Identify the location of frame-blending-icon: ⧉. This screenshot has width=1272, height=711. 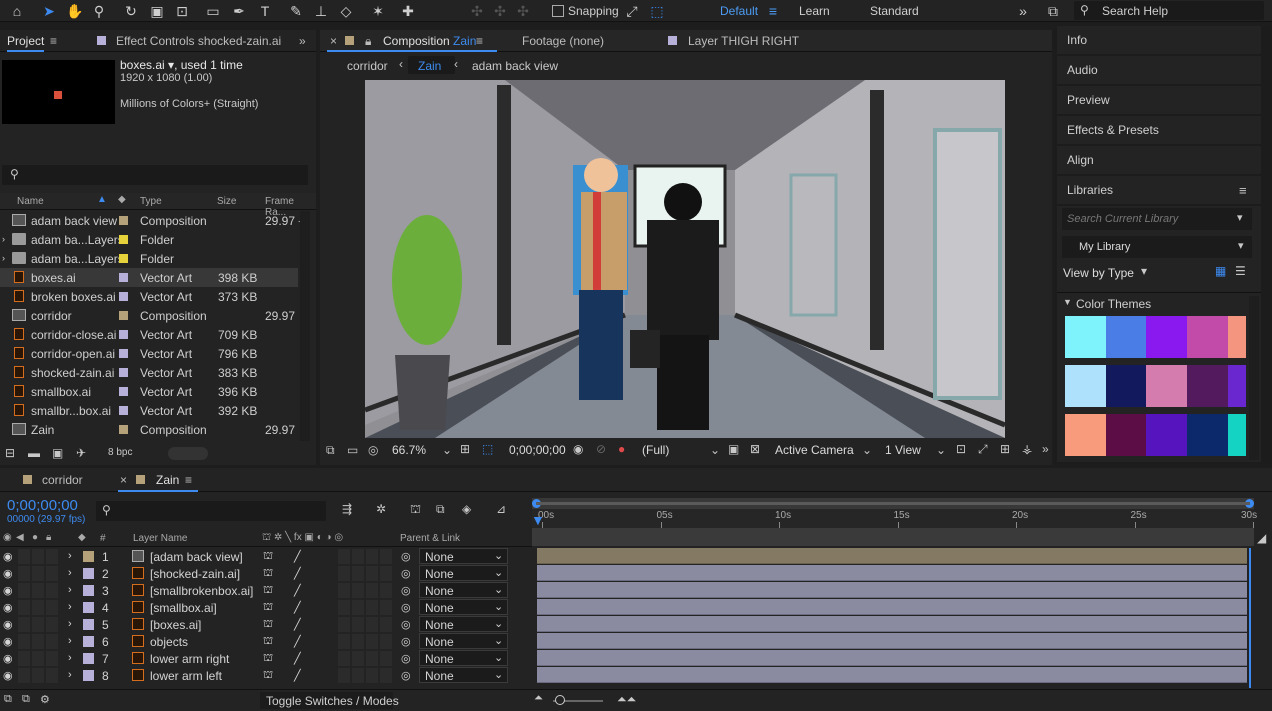
(440, 509).